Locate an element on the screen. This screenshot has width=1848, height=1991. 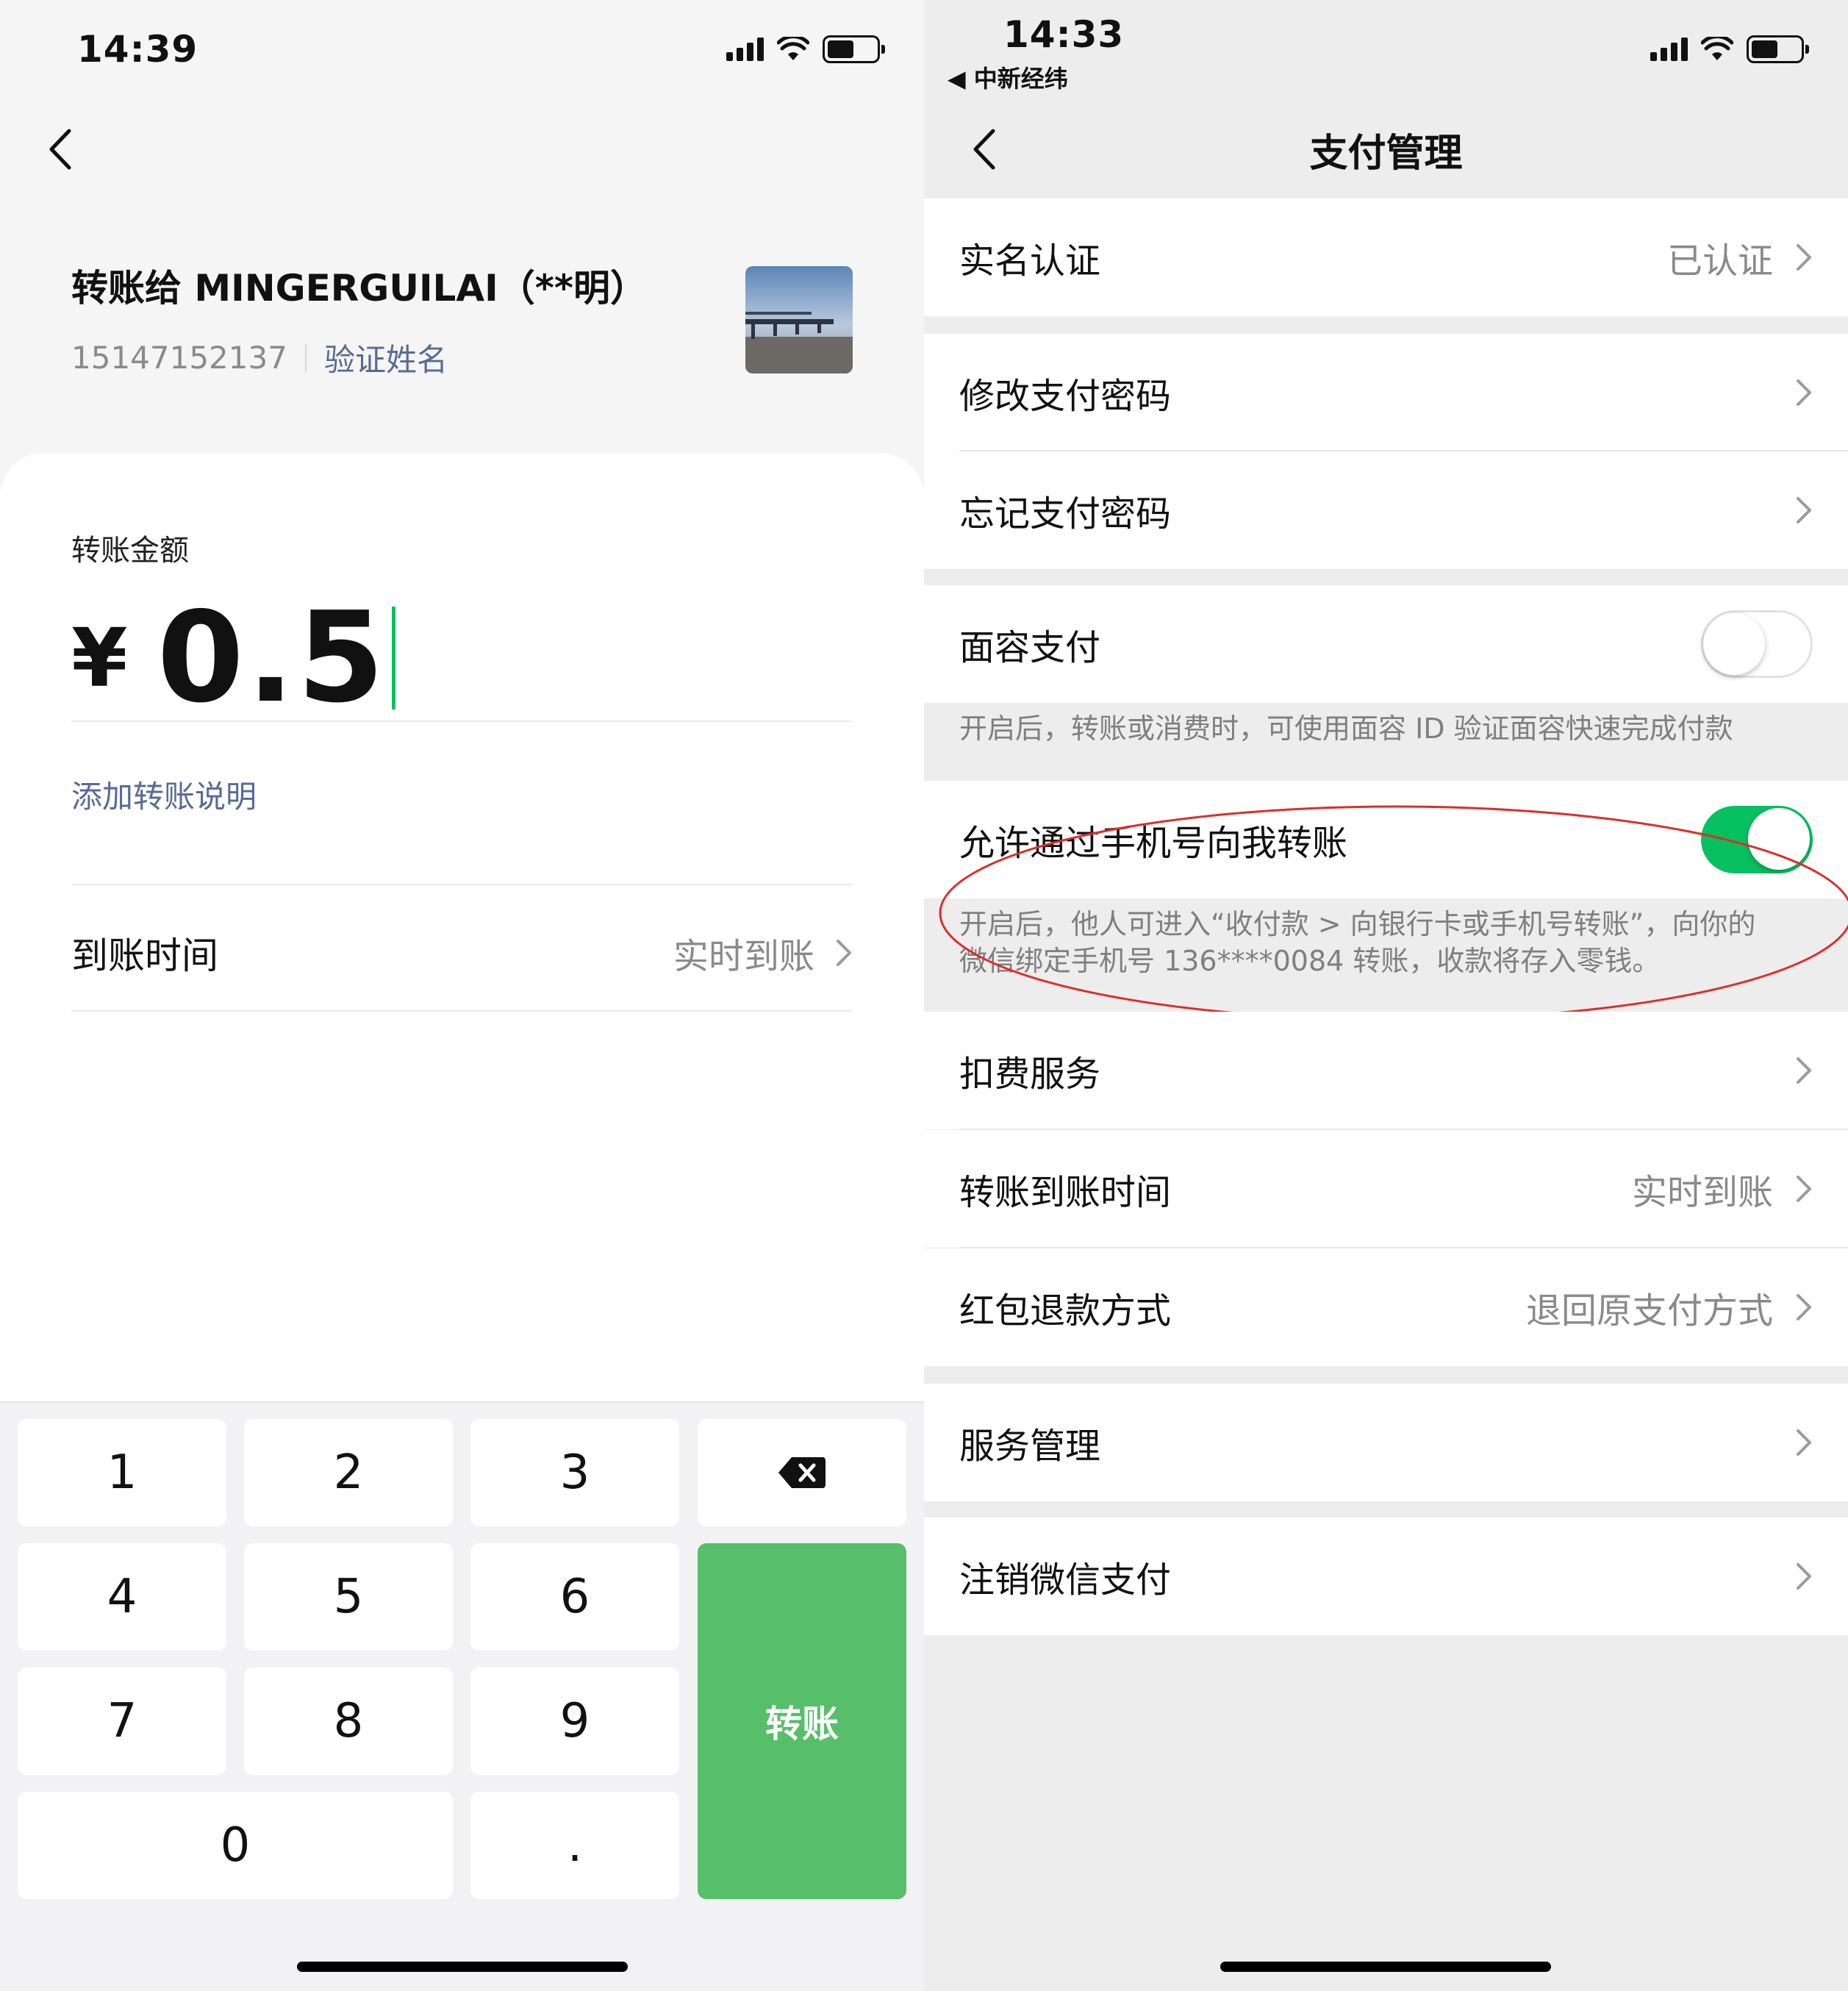
recipient-name: 转账给 MINGERGUILAI（**明） is located at coordinates (360, 288).